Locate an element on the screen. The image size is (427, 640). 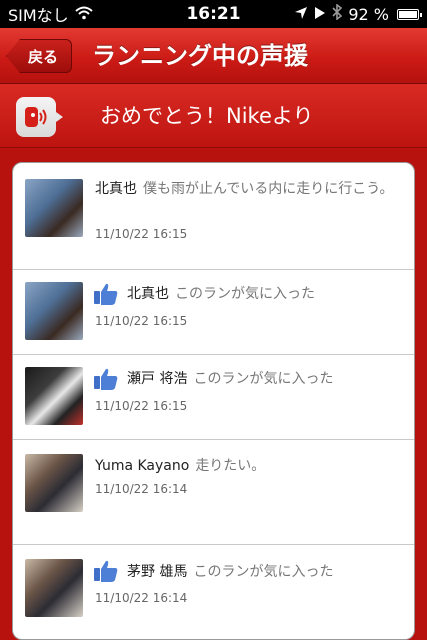
cheer-banner: おめでとう！Nikeより is located at coordinates (213, 116).